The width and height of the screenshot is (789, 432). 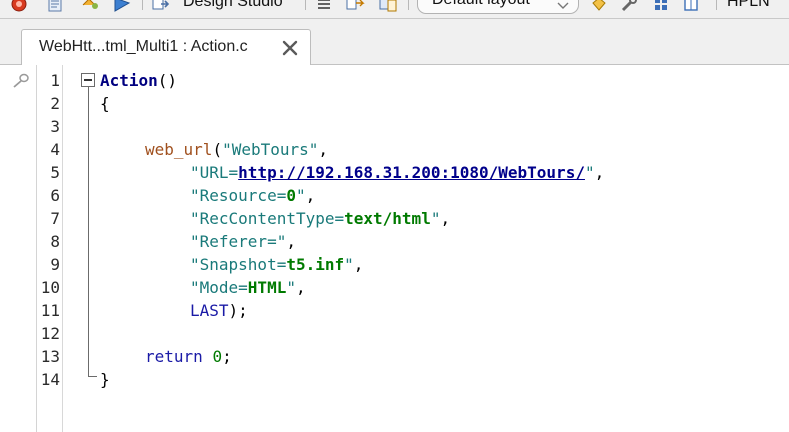 I want to click on grid-icon, so click(x=661, y=6).